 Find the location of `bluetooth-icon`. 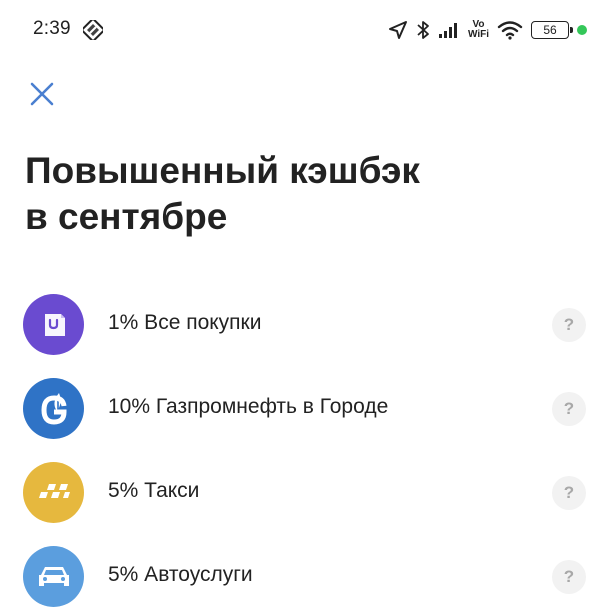

bluetooth-icon is located at coordinates (423, 30).